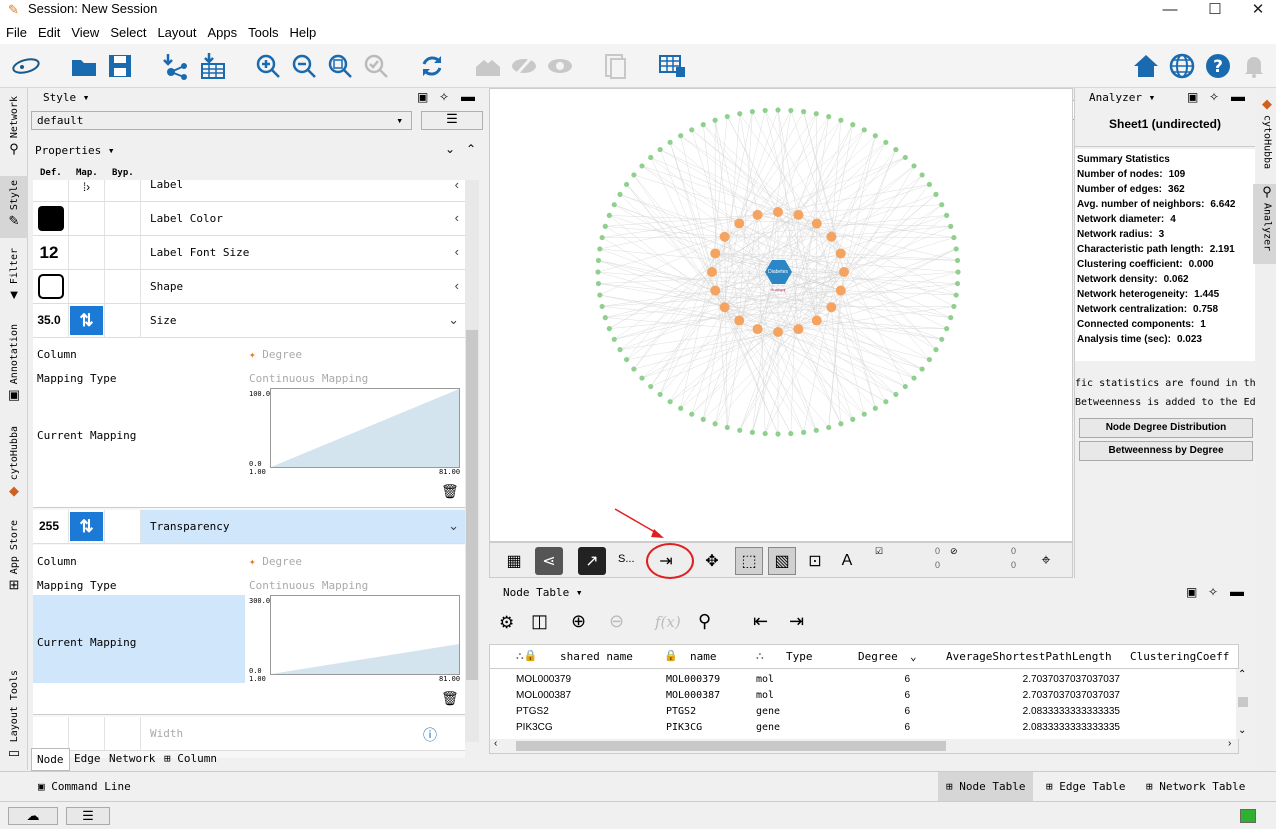 The image size is (1276, 829). What do you see at coordinates (1257, 11) in the screenshot?
I see `close-button: ✕` at bounding box center [1257, 11].